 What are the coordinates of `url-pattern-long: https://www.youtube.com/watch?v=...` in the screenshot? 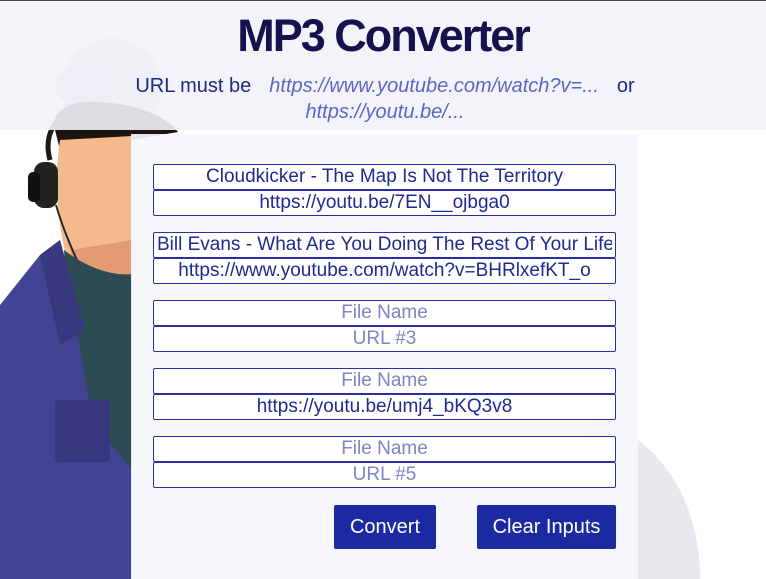 It's located at (434, 86).